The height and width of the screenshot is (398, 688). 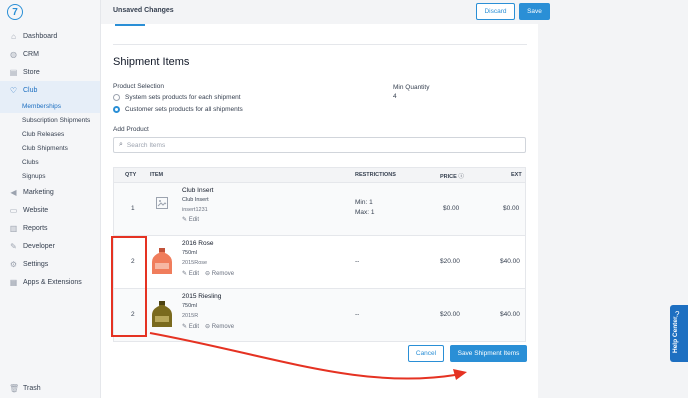 What do you see at coordinates (195, 200) in the screenshot?
I see `item-subtitle: Club Insert` at bounding box center [195, 200].